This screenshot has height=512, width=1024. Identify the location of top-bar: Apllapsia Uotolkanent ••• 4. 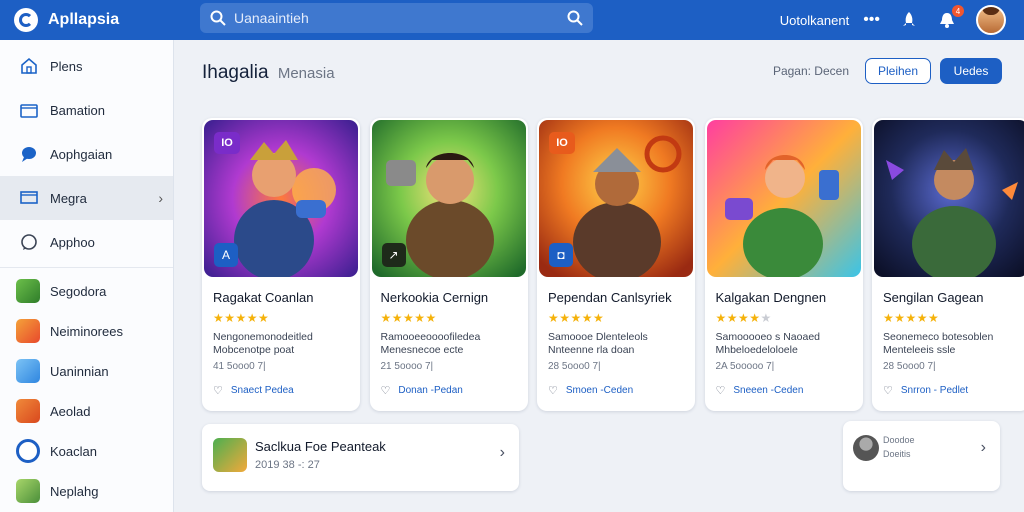
(512, 20).